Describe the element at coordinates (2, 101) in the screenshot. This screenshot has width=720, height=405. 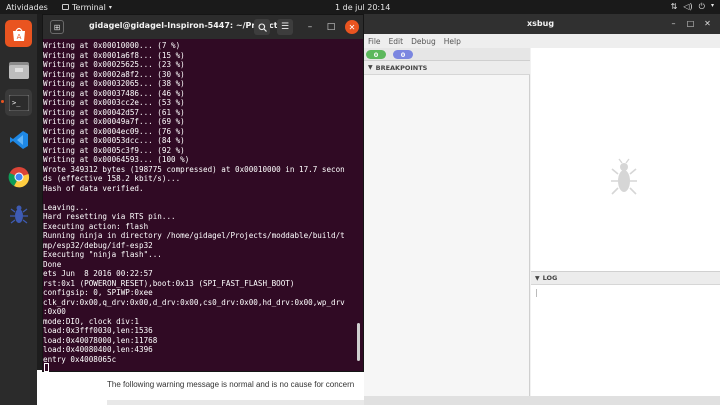
I see `active-indicator` at that location.